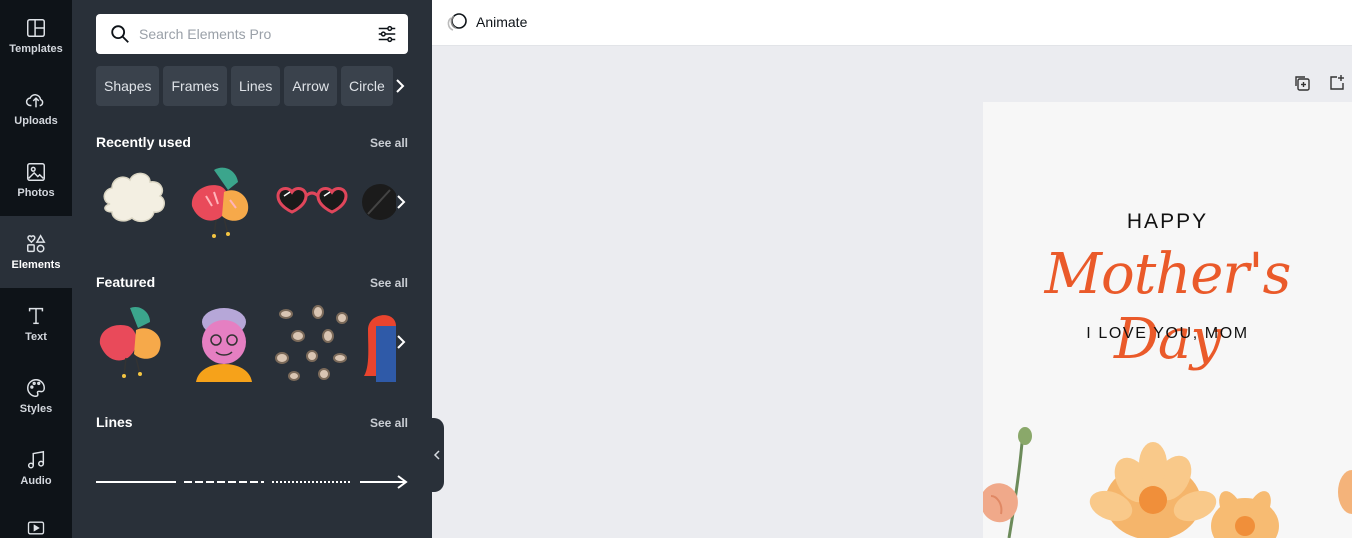  Describe the element at coordinates (36, 316) in the screenshot. I see `text-icon` at that location.